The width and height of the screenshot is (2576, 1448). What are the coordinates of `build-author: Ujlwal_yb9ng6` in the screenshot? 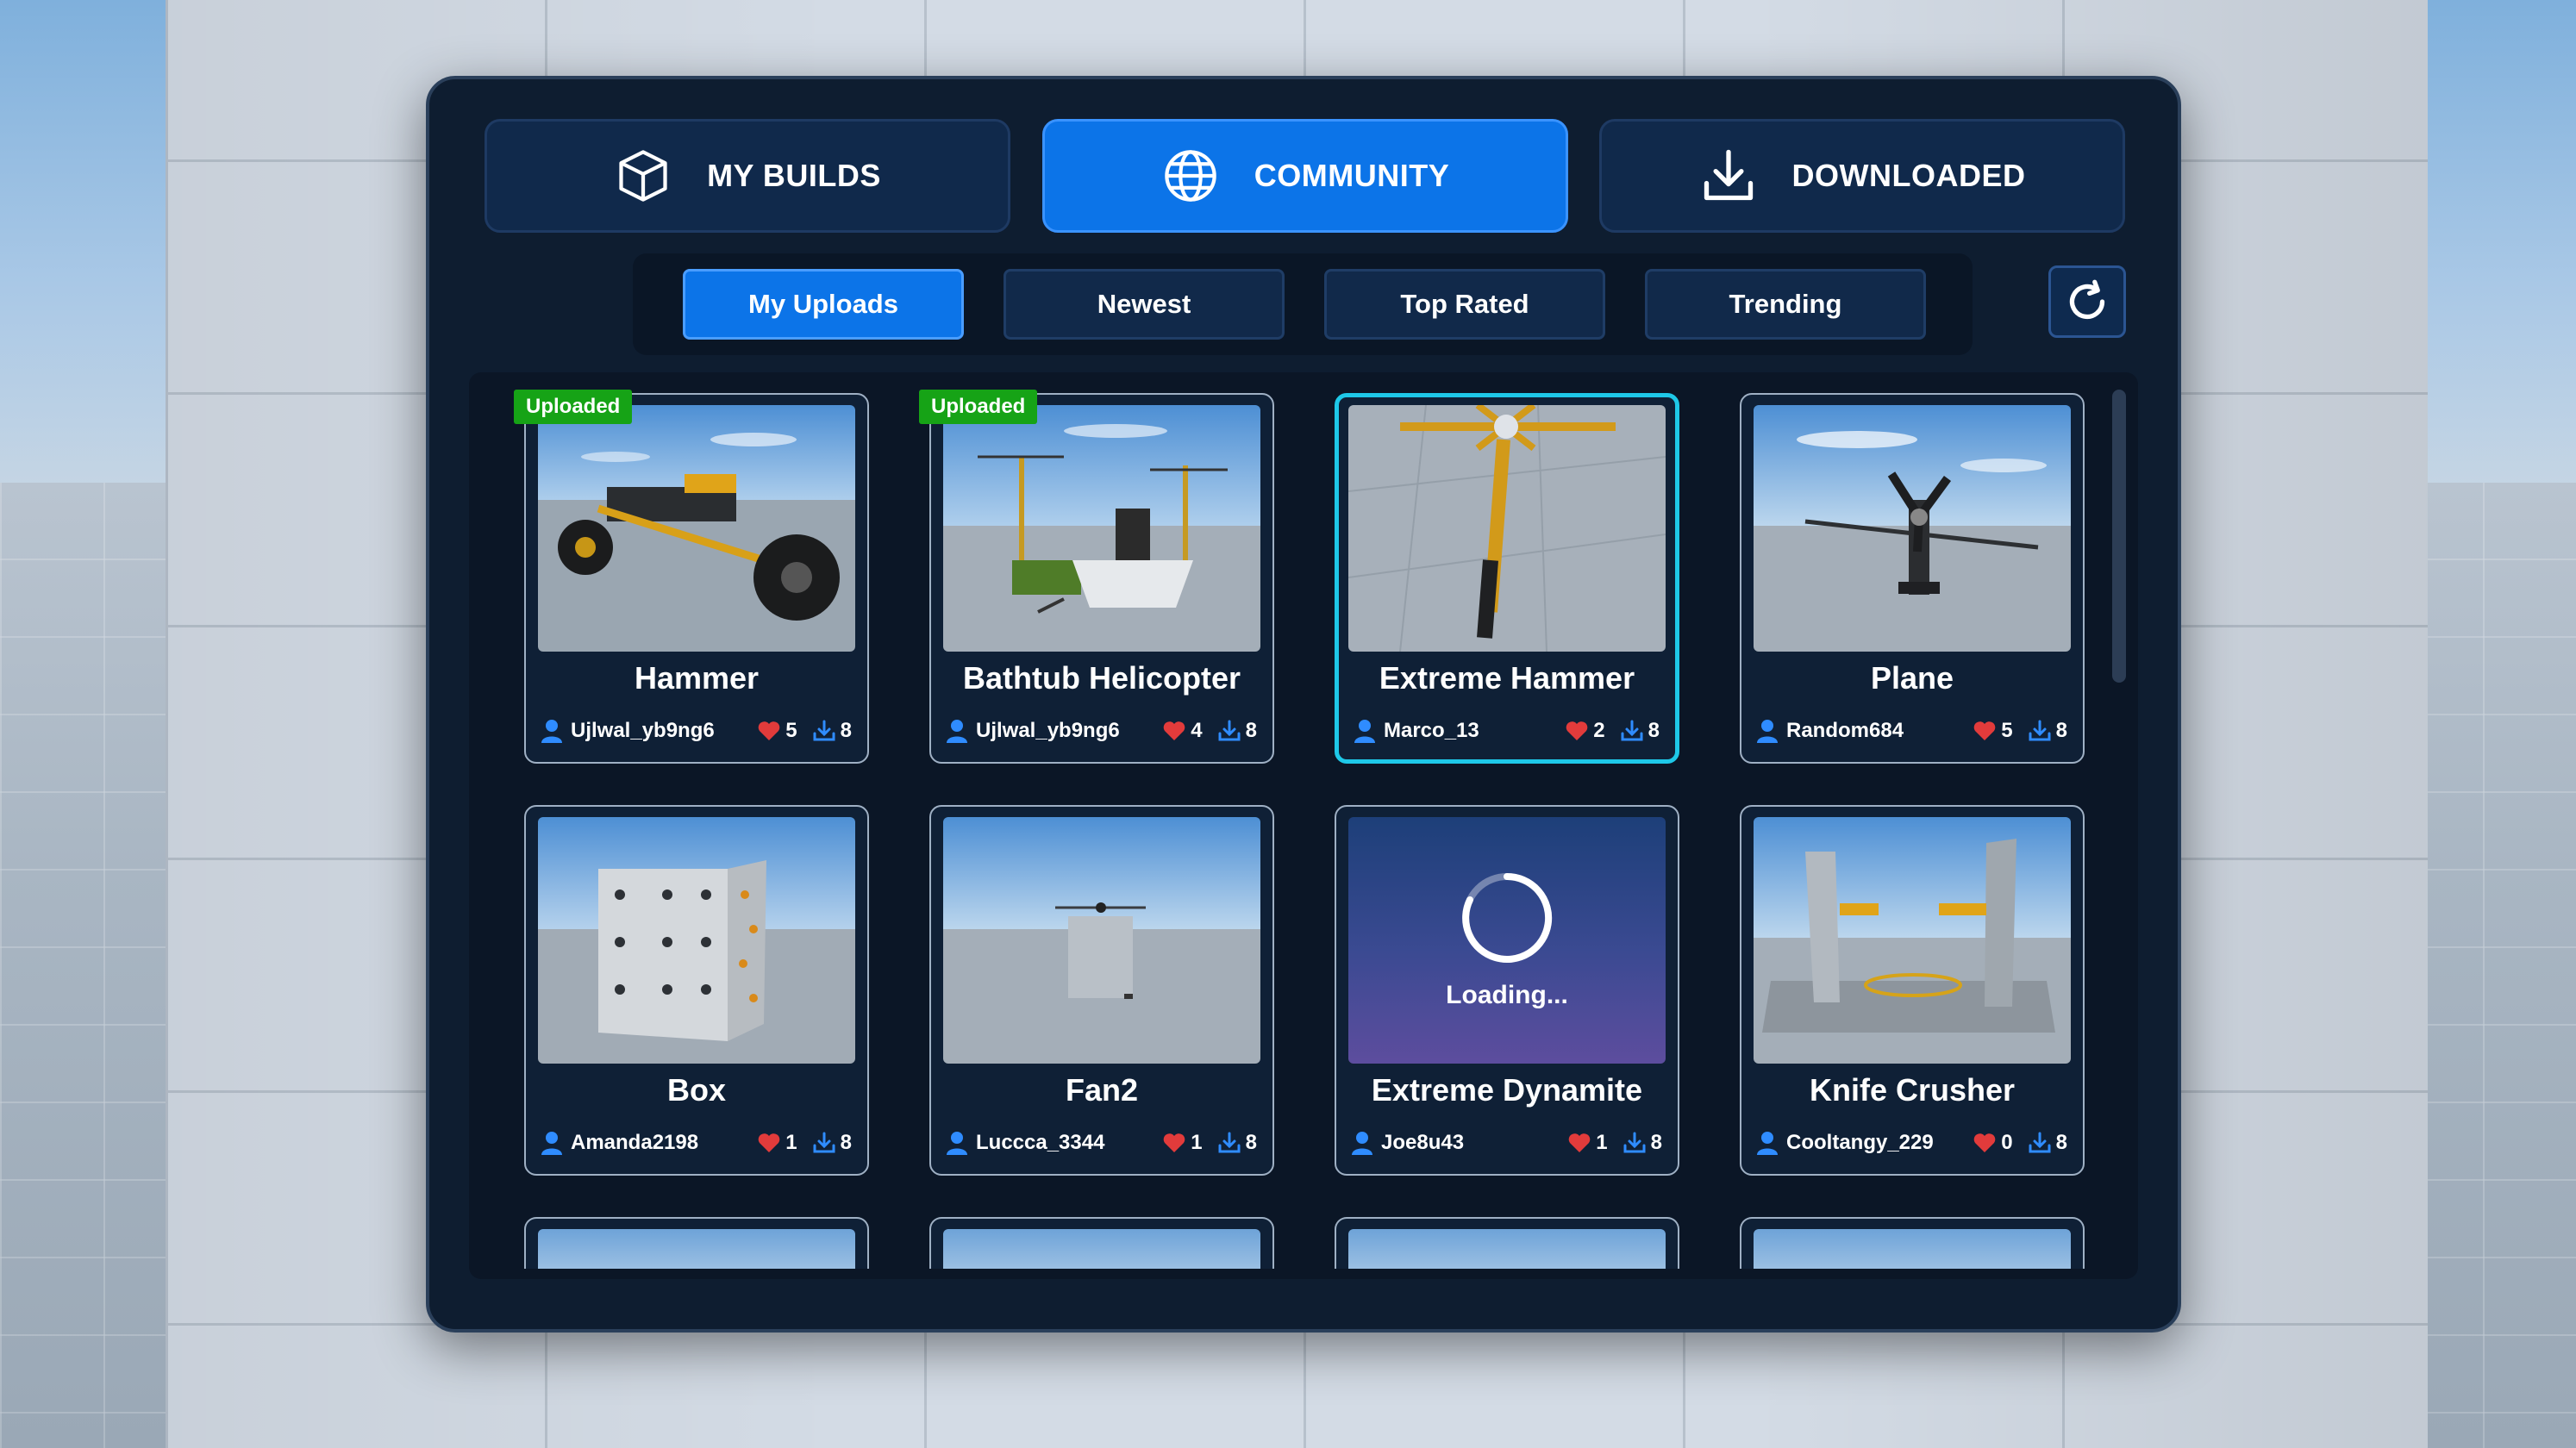 It's located at (1048, 730).